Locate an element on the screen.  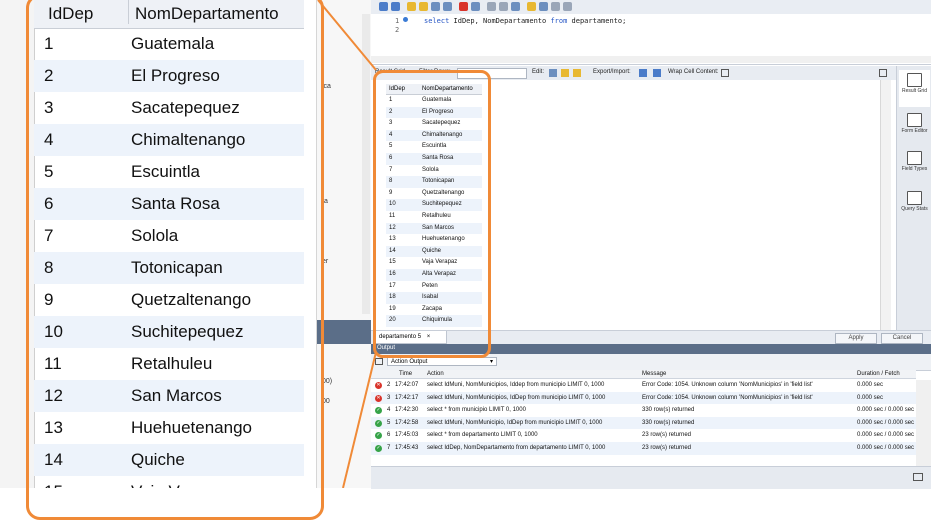
row-number: 6 is located at coordinates (389, 435).